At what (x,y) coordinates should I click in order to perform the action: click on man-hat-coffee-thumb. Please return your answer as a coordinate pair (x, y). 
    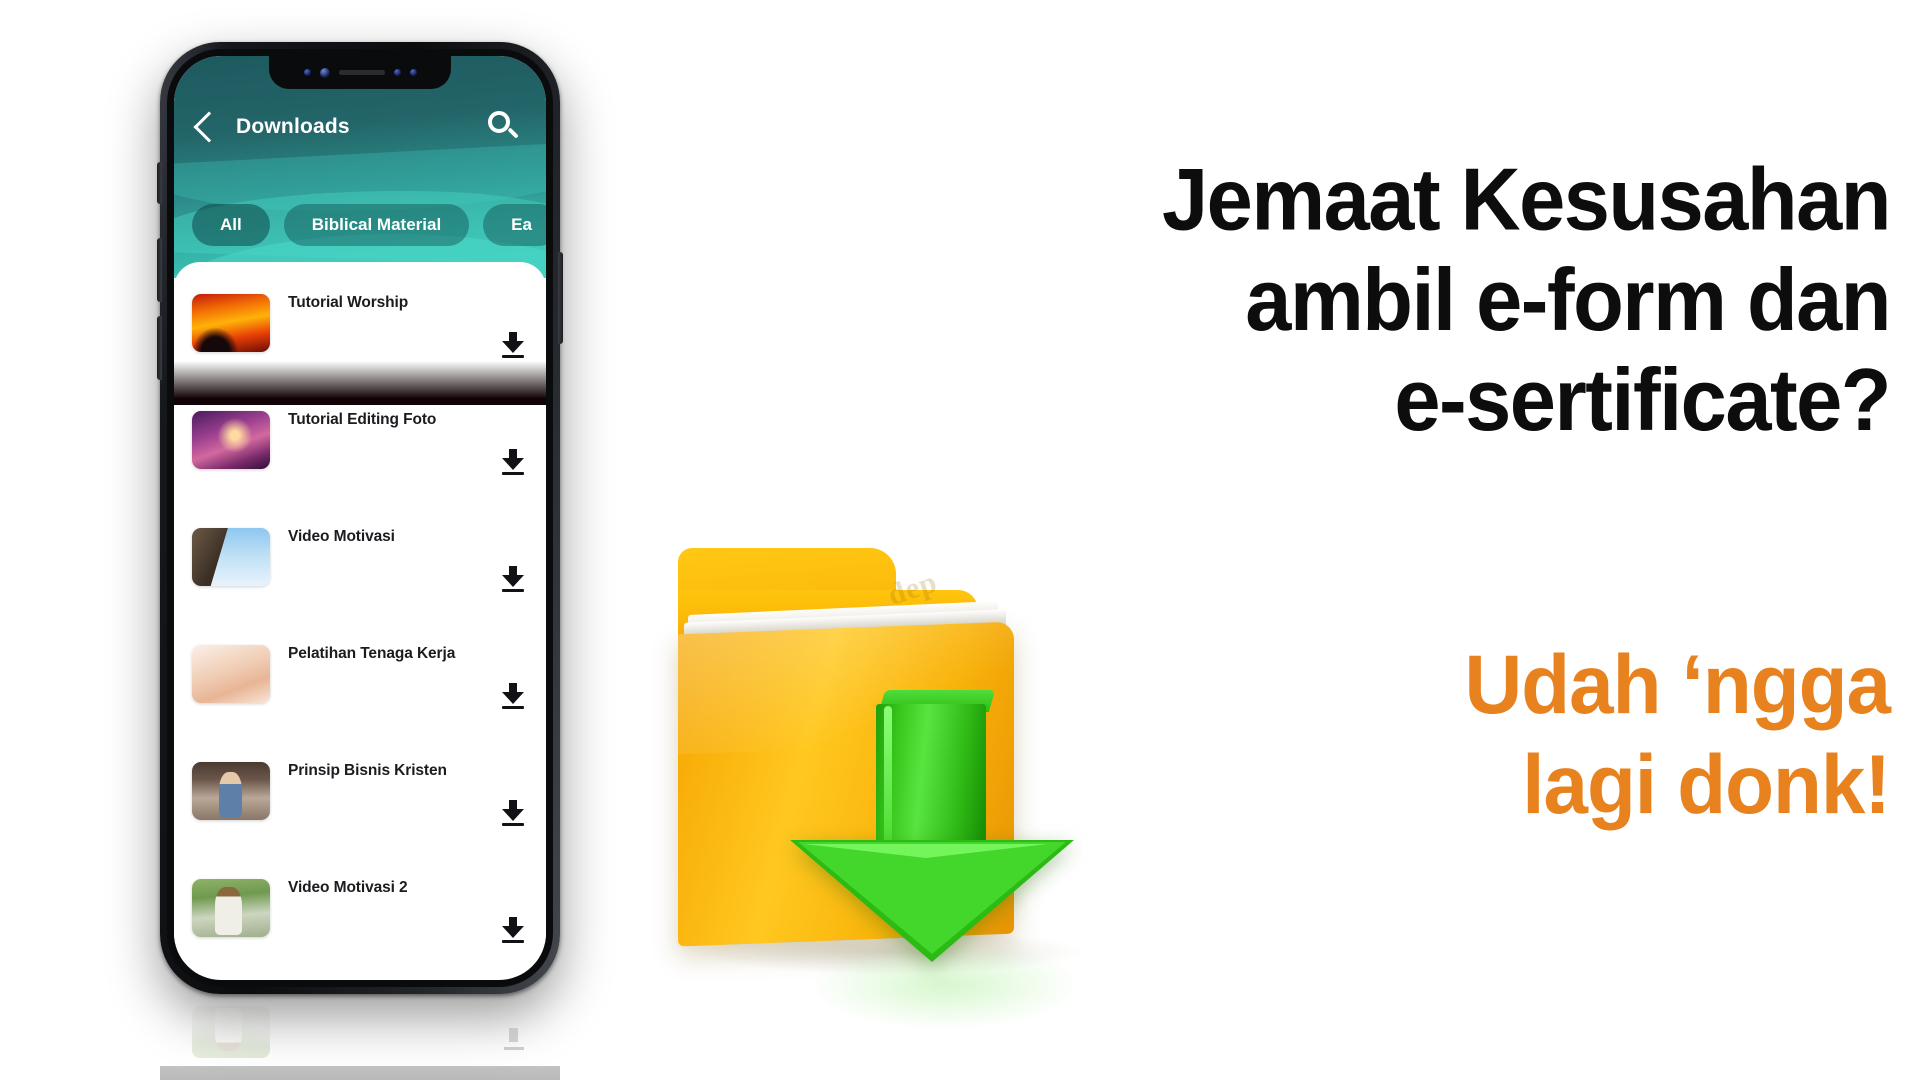
    Looking at the image, I should click on (231, 908).